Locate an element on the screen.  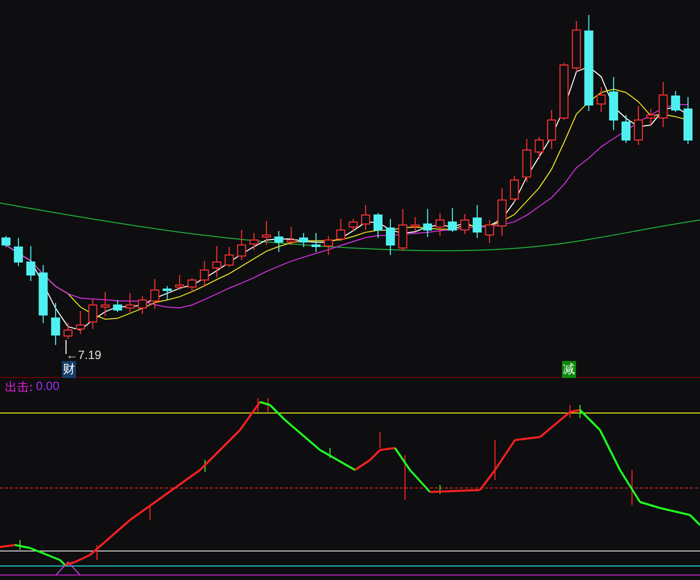
signal-label: 财 is located at coordinates (69, 369).